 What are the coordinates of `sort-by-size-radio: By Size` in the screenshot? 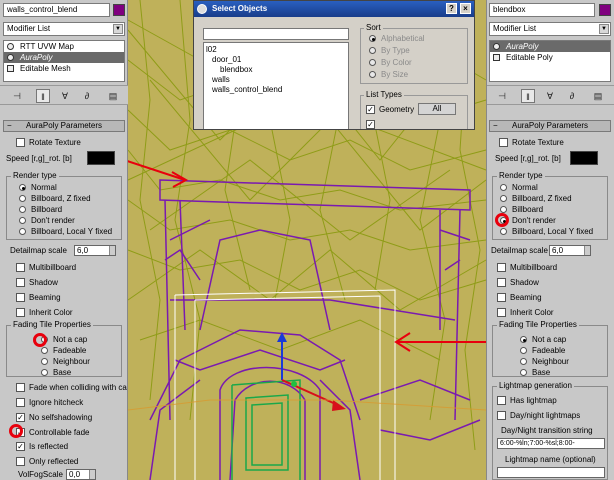 It's located at (388, 74).